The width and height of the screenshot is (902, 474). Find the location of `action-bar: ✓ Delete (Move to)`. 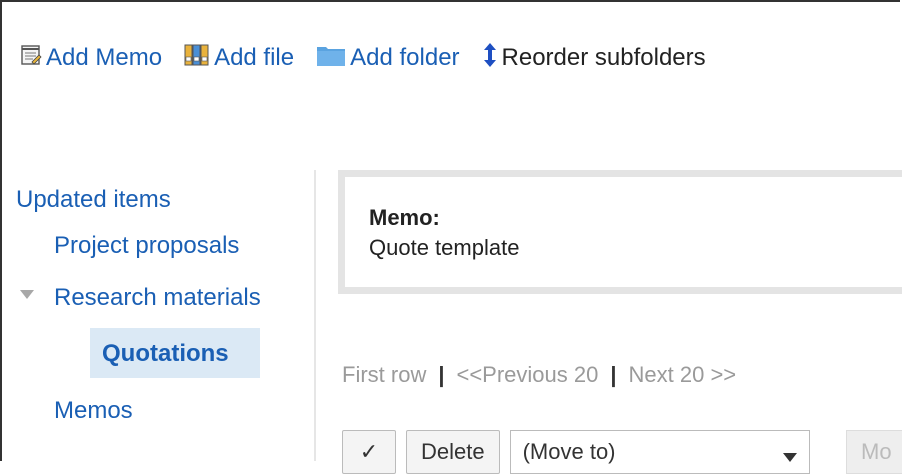

action-bar: ✓ Delete (Move to) is located at coordinates (576, 452).